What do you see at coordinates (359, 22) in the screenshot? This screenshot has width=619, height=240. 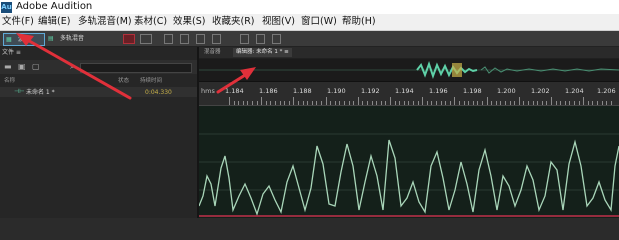 I see `menu-help: 帮助(H)` at bounding box center [359, 22].